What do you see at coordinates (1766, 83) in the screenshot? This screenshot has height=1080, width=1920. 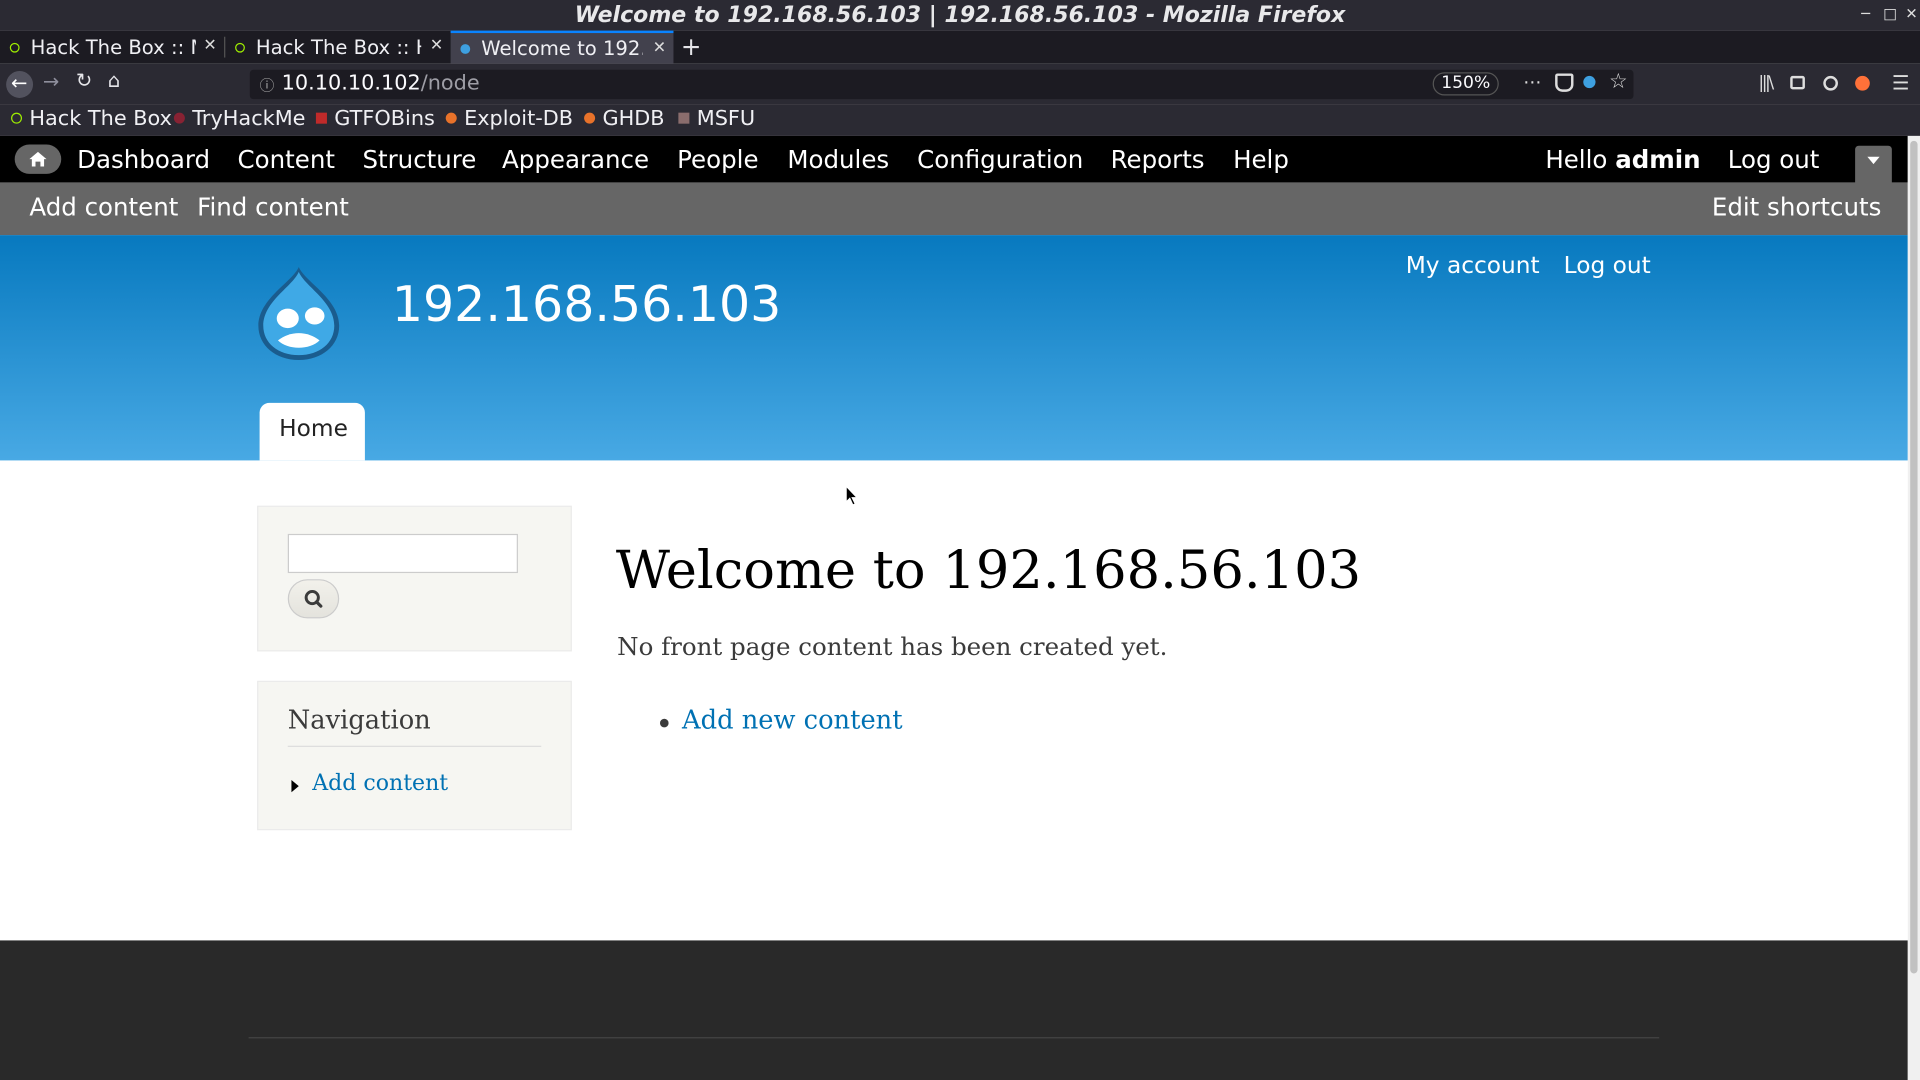 I see `library-icon: |||\` at bounding box center [1766, 83].